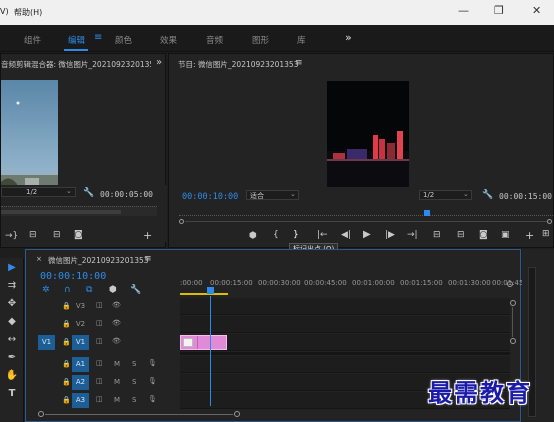 The height and width of the screenshot is (422, 554). I want to click on fit-select: 适合 ⌄, so click(272, 195).